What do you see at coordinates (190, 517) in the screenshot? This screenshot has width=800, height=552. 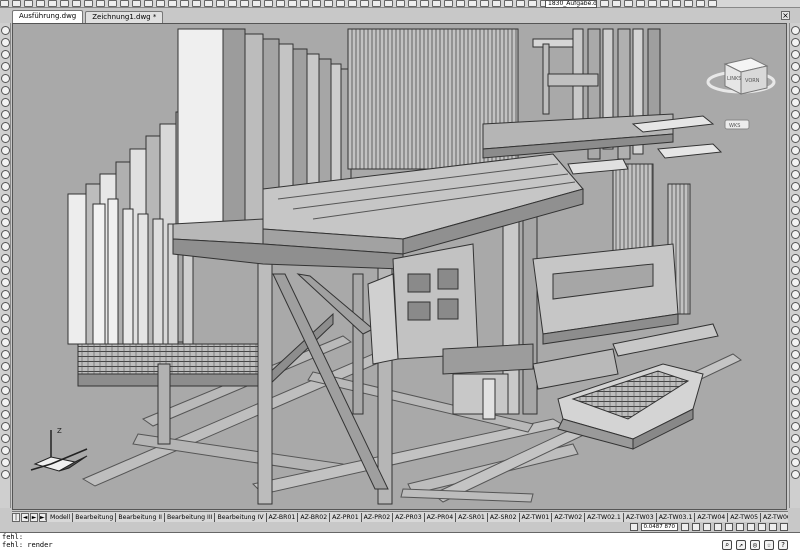 I see `layout-tab: Bearbeitung III` at bounding box center [190, 517].